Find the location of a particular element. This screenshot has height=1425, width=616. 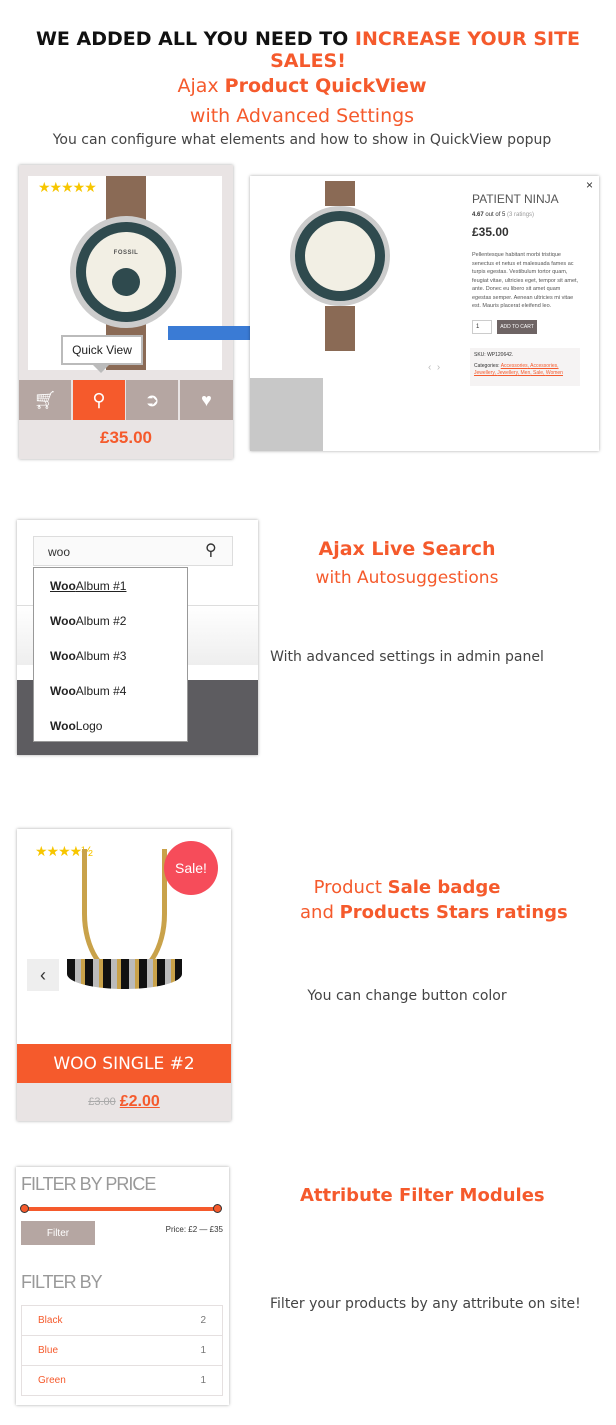

arrow-circle-icon: ➲ is located at coordinates (152, 399).